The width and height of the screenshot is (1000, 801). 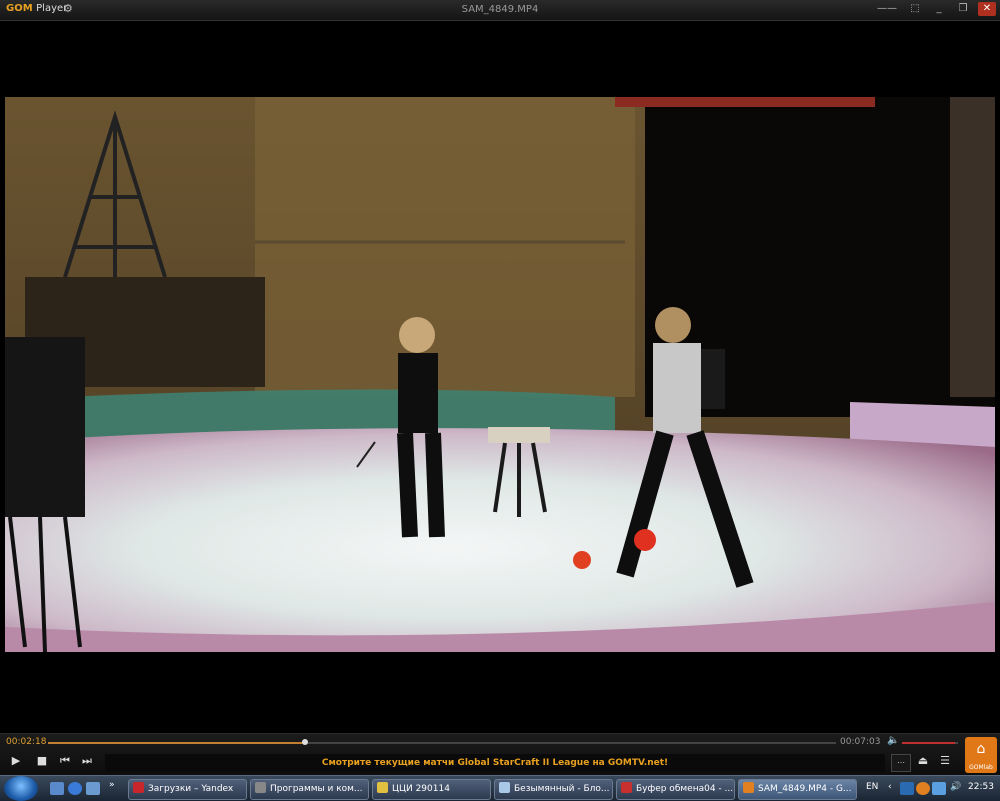 I want to click on volume-level, so click(x=929, y=743).